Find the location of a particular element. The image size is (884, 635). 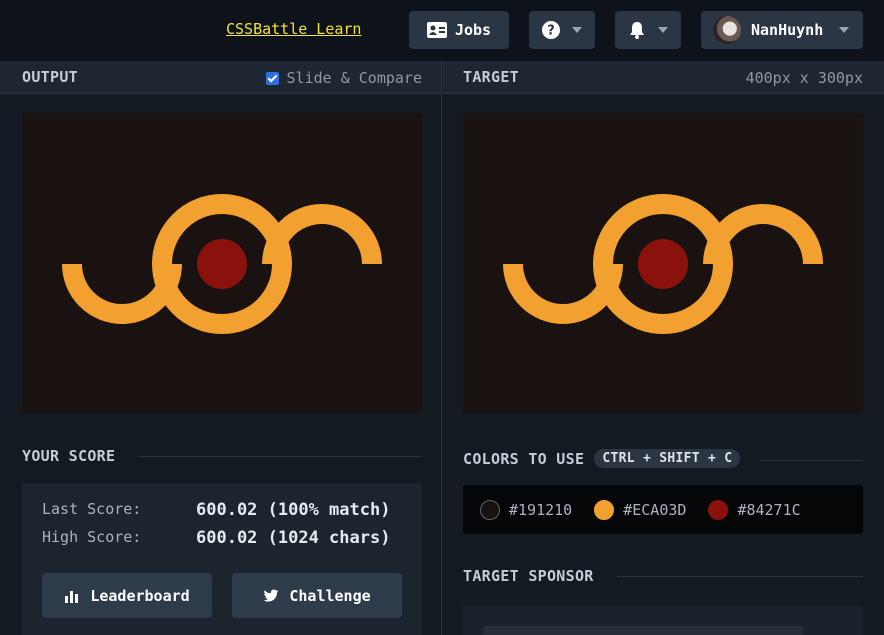

high-score-row: High Score: 600.02 (1024 chars) is located at coordinates (216, 538).